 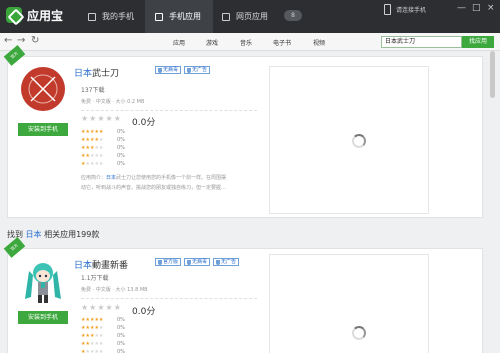 What do you see at coordinates (106, 74) in the screenshot?
I see `title-rest: 武士刀` at bounding box center [106, 74].